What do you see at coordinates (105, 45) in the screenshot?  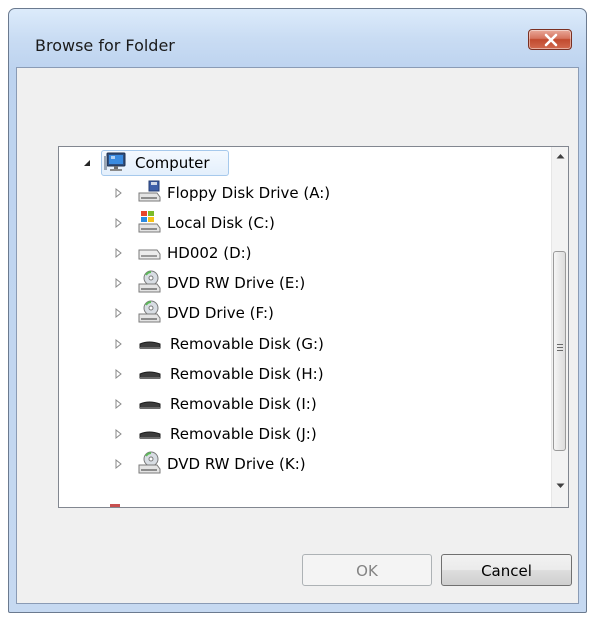 I see `window-title: Browse for Folder` at bounding box center [105, 45].